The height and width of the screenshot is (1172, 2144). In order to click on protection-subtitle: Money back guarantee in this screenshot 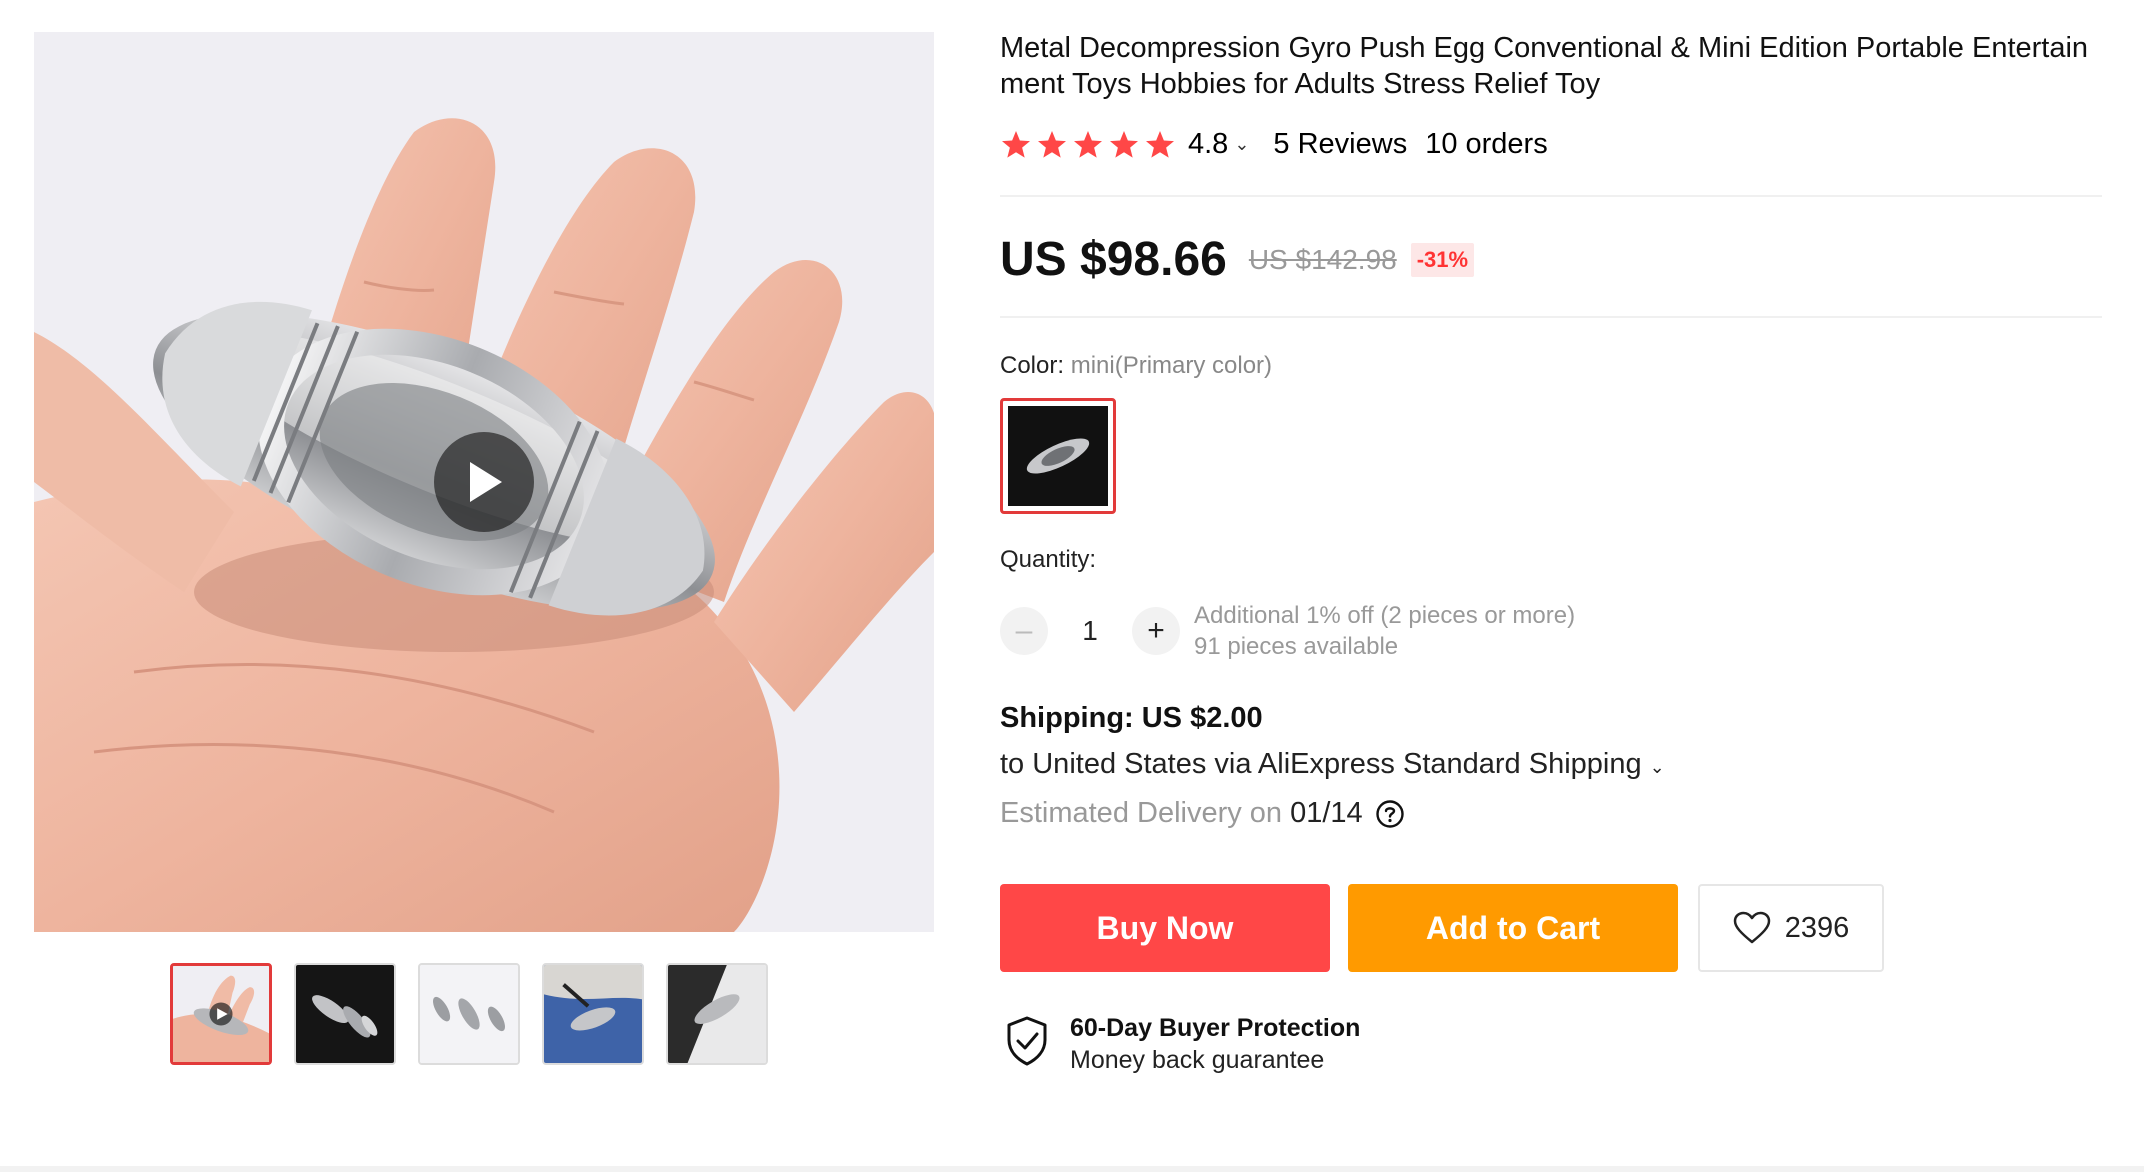, I will do `click(1197, 1060)`.